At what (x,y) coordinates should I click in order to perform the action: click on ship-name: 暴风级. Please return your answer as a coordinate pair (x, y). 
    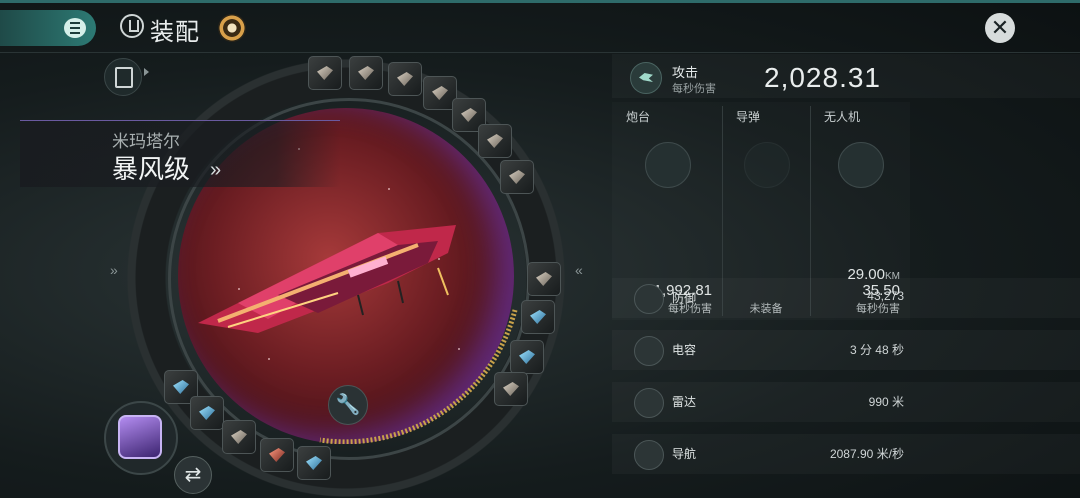
    Looking at the image, I should click on (151, 169).